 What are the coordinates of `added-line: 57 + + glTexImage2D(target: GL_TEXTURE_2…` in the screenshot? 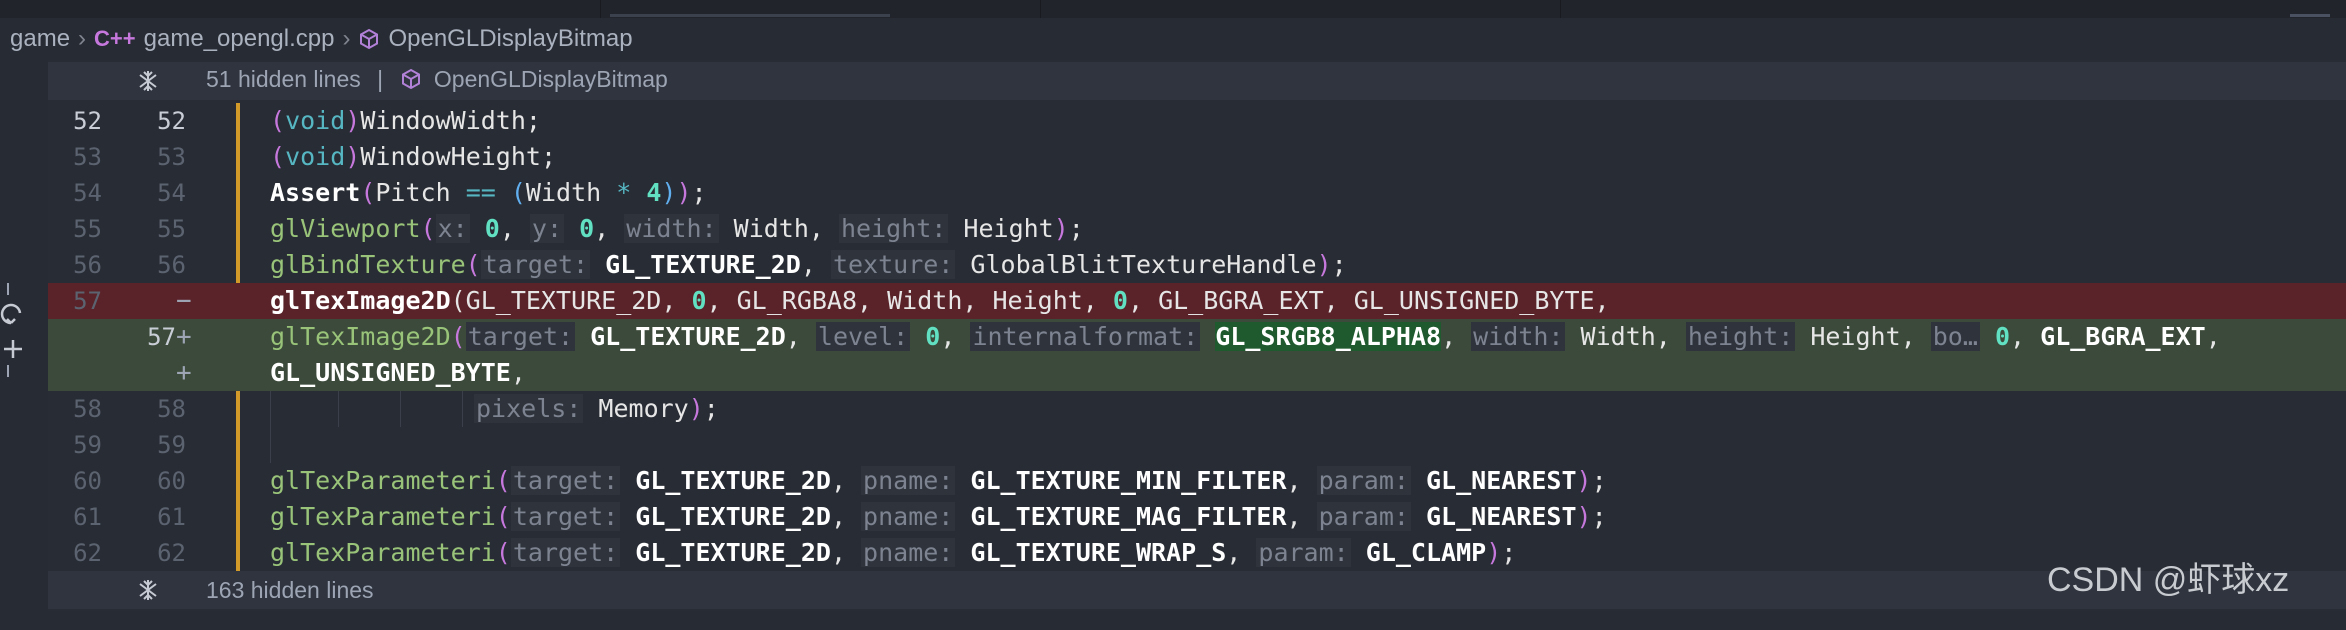 It's located at (1197, 355).